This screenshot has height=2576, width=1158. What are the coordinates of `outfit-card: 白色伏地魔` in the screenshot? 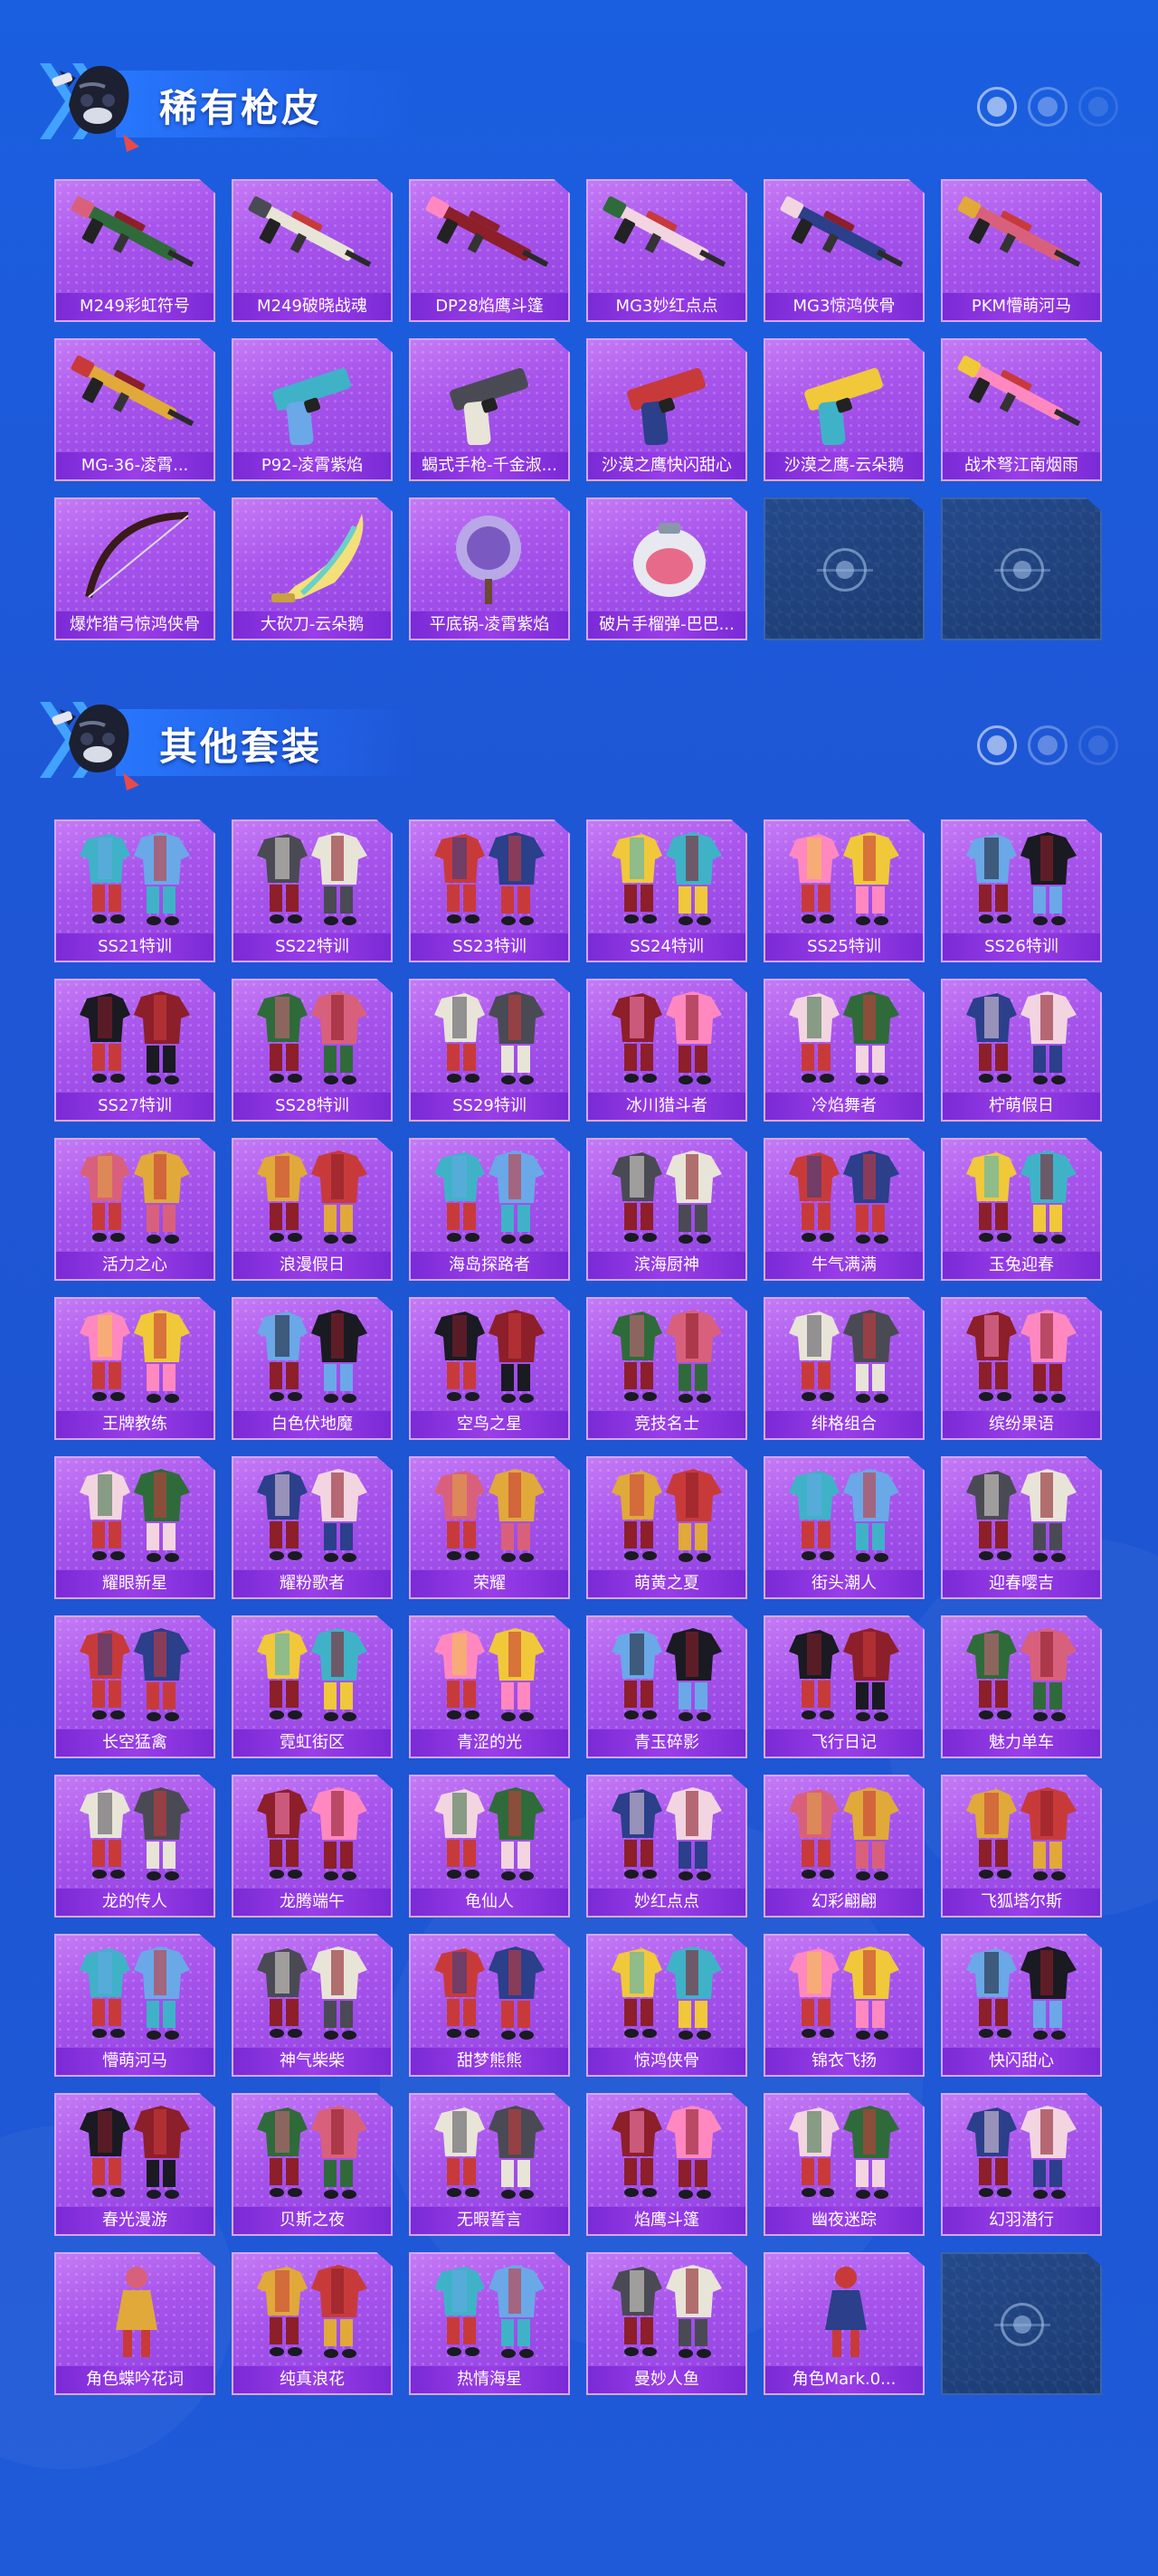 It's located at (312, 1369).